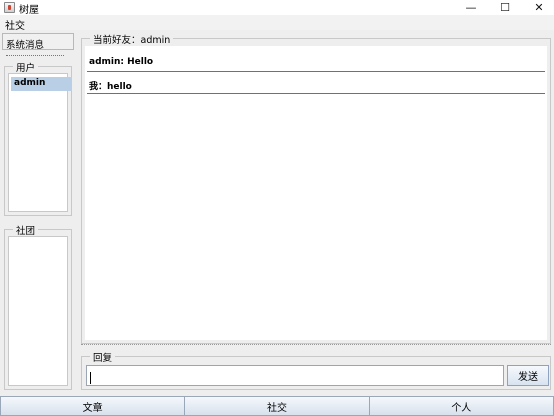  What do you see at coordinates (93, 406) in the screenshot?
I see `tab-articles: 文章` at bounding box center [93, 406].